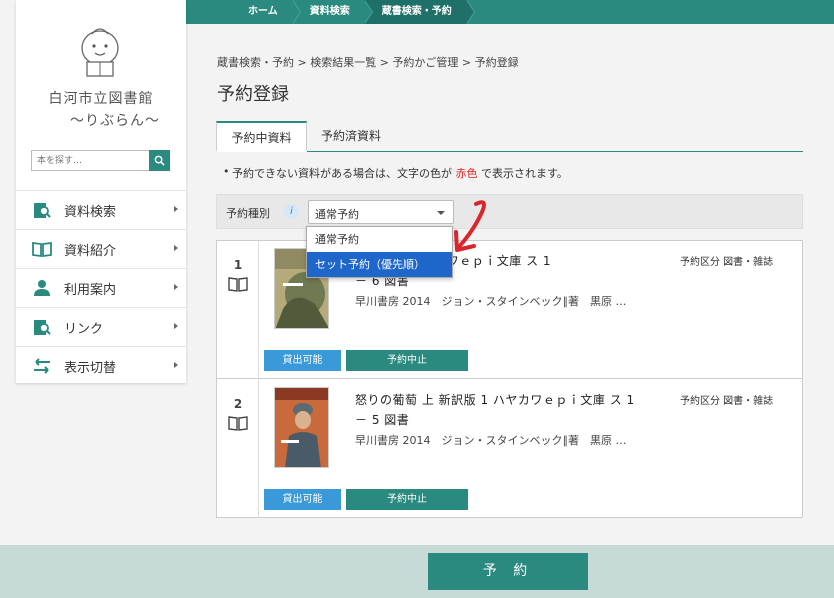  I want to click on library-nickname: ～りぶらん～, so click(115, 121).